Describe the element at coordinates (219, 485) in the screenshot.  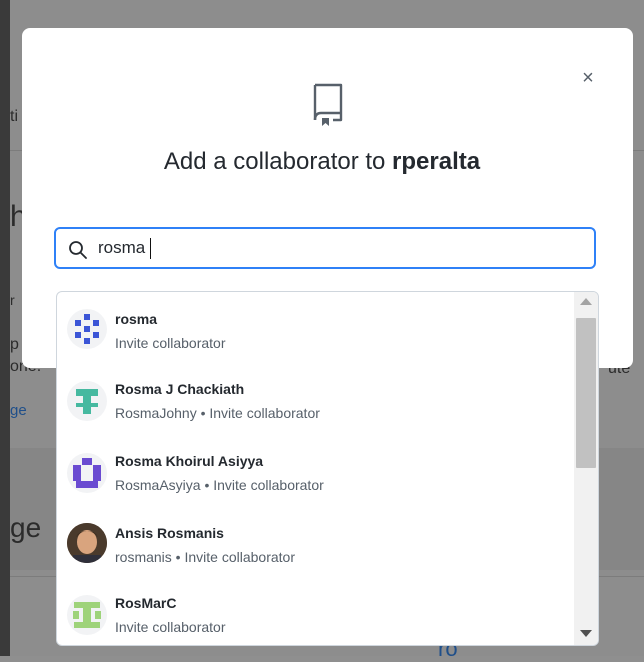
I see `result-subtitle: RosmaAsyiya • Invite collaborator` at that location.